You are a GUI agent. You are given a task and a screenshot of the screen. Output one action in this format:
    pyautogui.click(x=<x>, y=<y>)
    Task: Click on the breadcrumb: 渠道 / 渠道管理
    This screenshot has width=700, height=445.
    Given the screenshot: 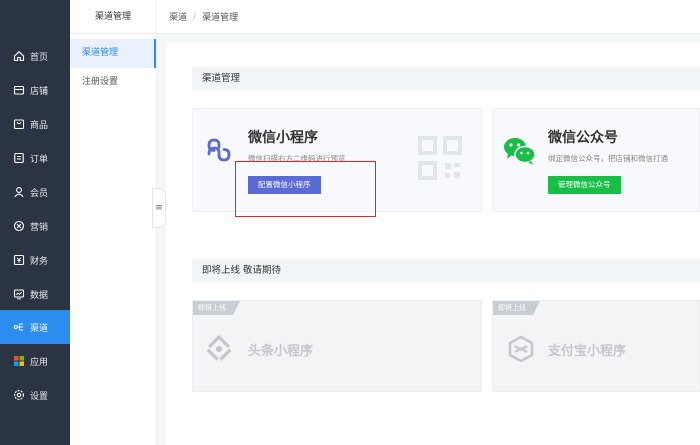 What is the action you would take?
    pyautogui.click(x=428, y=17)
    